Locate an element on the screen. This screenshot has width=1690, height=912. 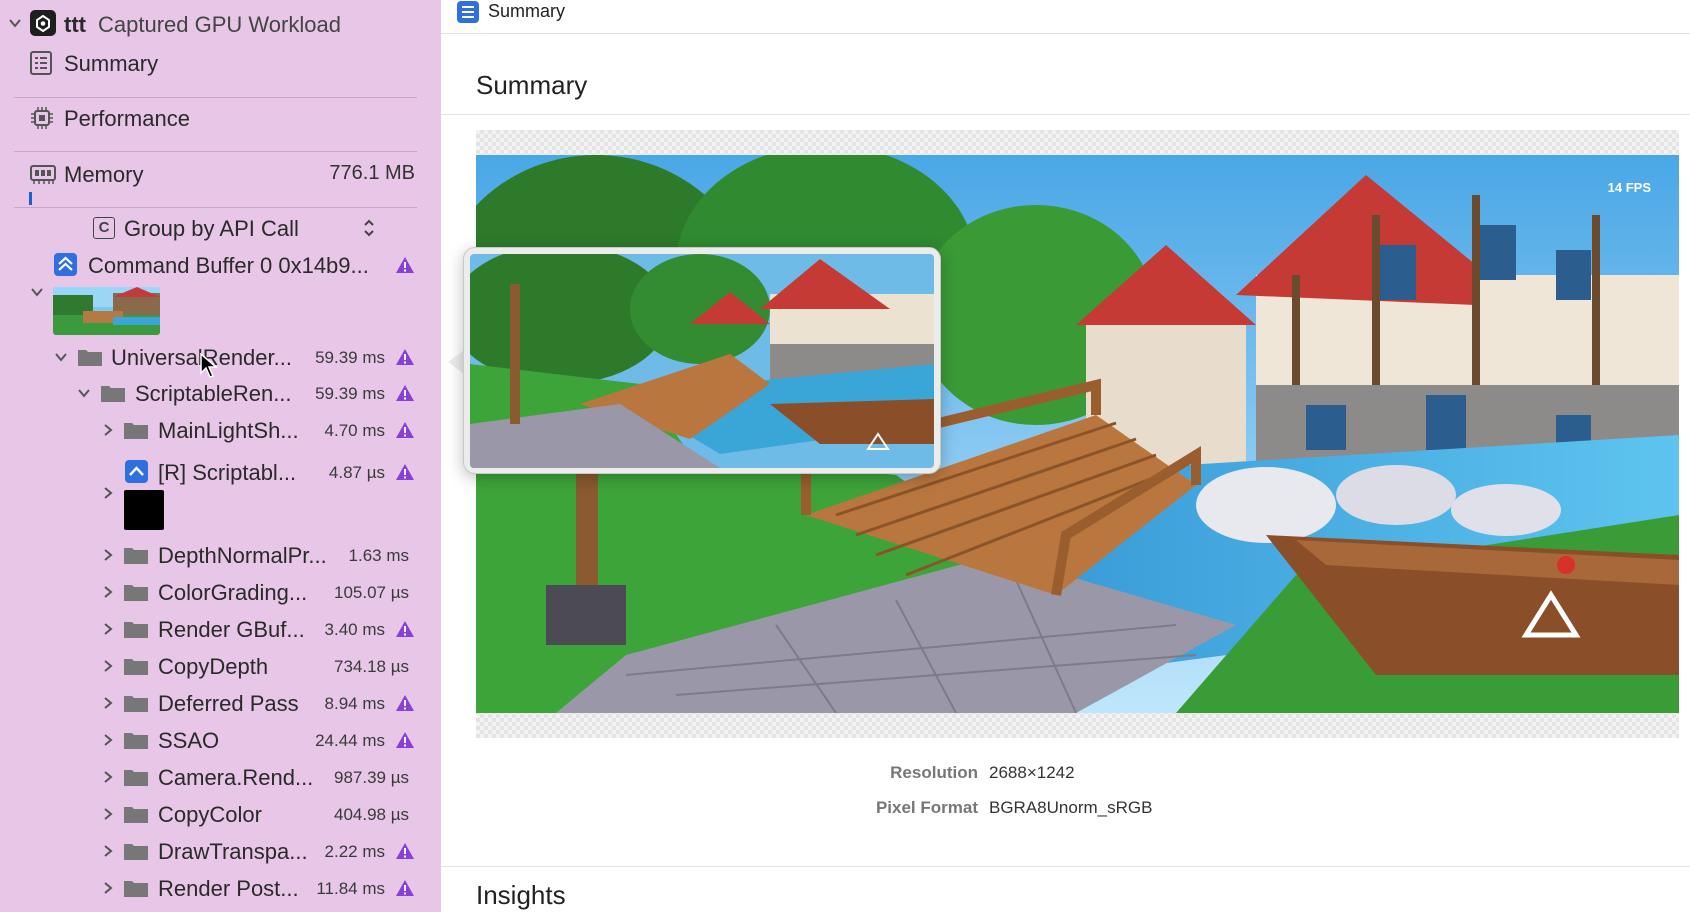
chevron-updown-icon is located at coordinates (369, 228).